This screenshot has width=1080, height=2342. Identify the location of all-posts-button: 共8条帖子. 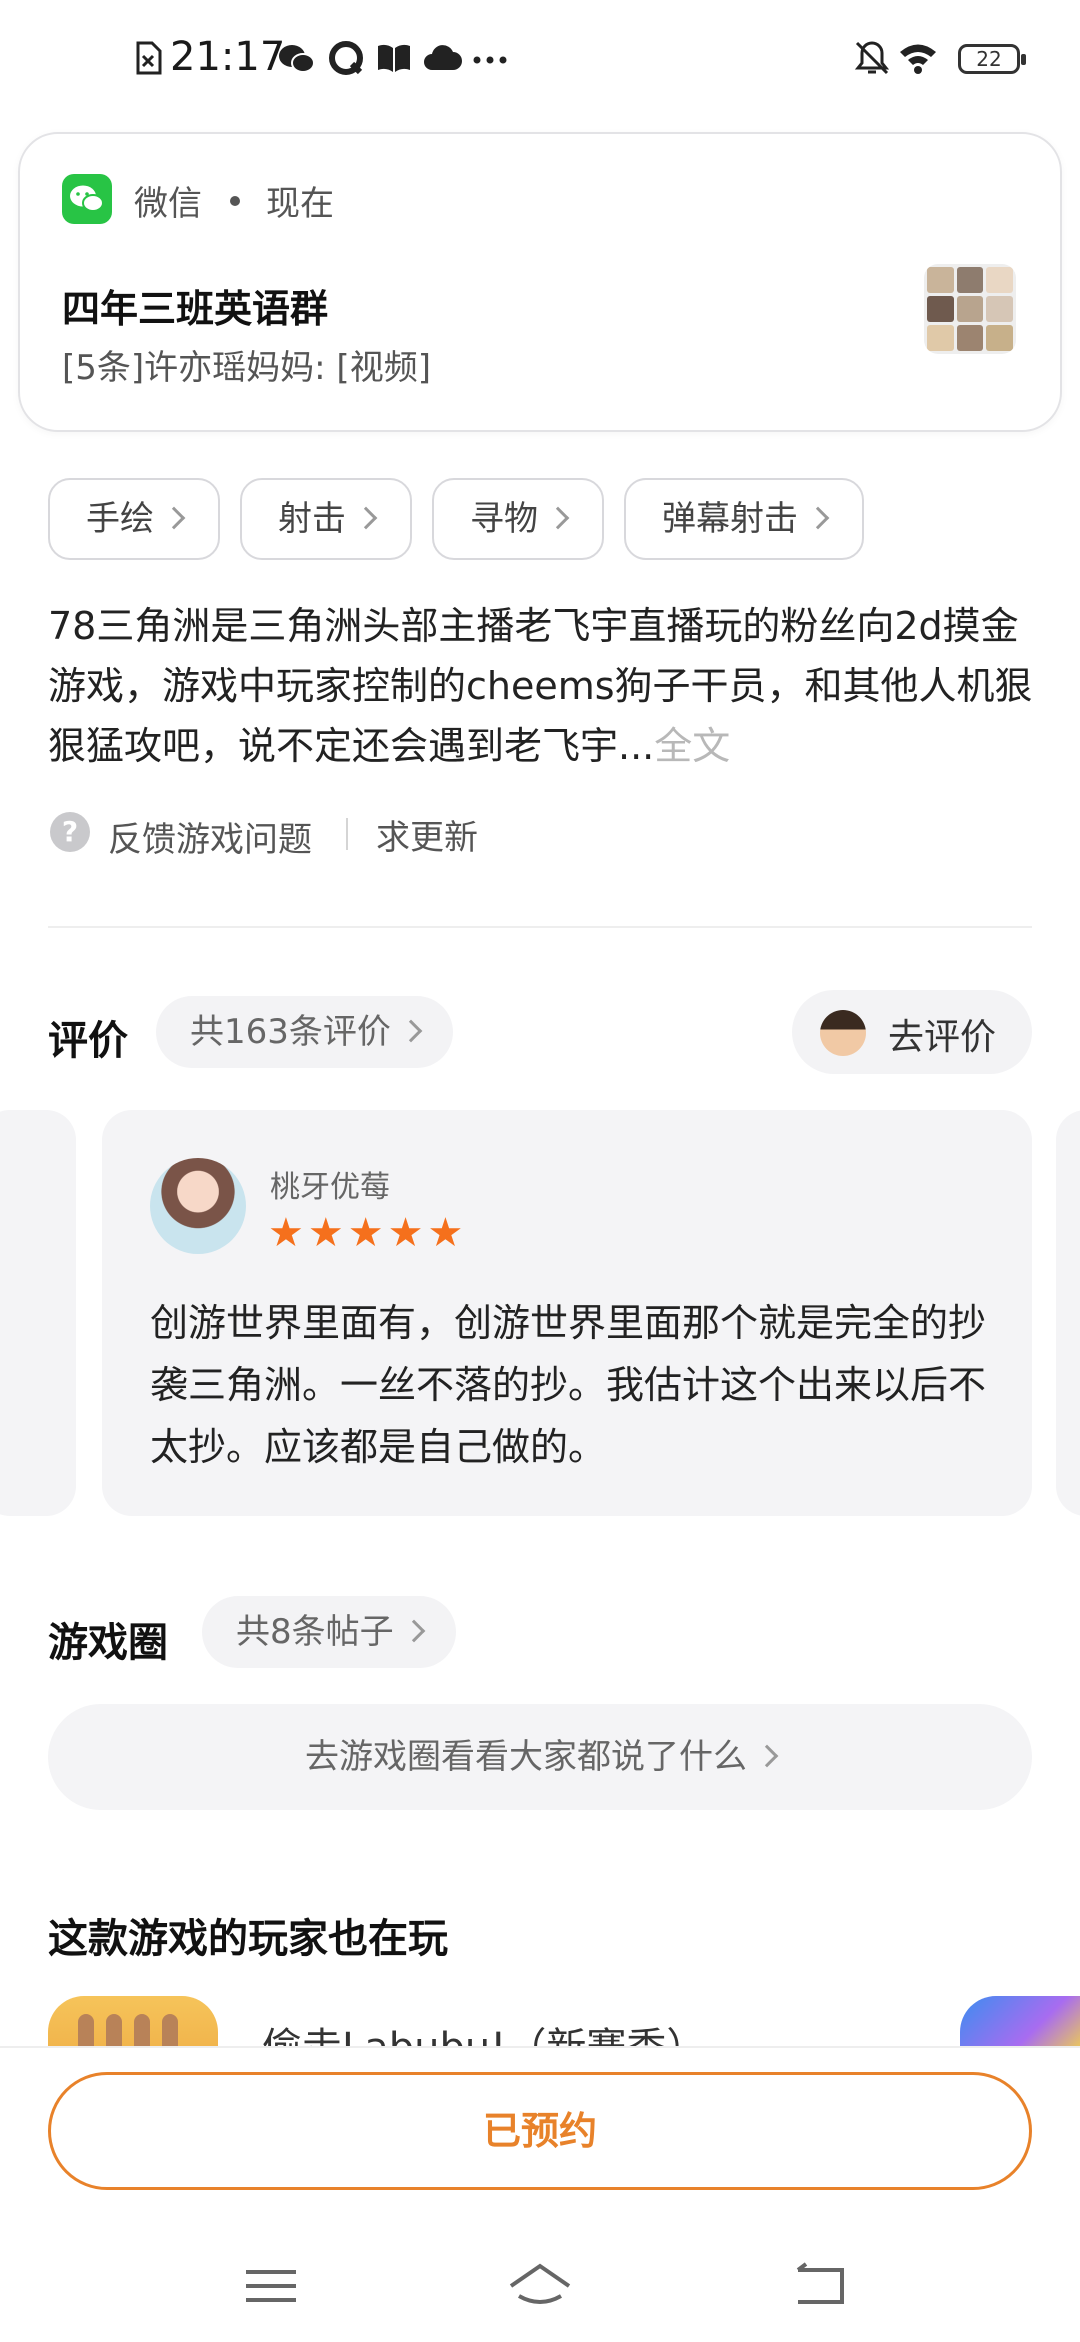
(329, 1632).